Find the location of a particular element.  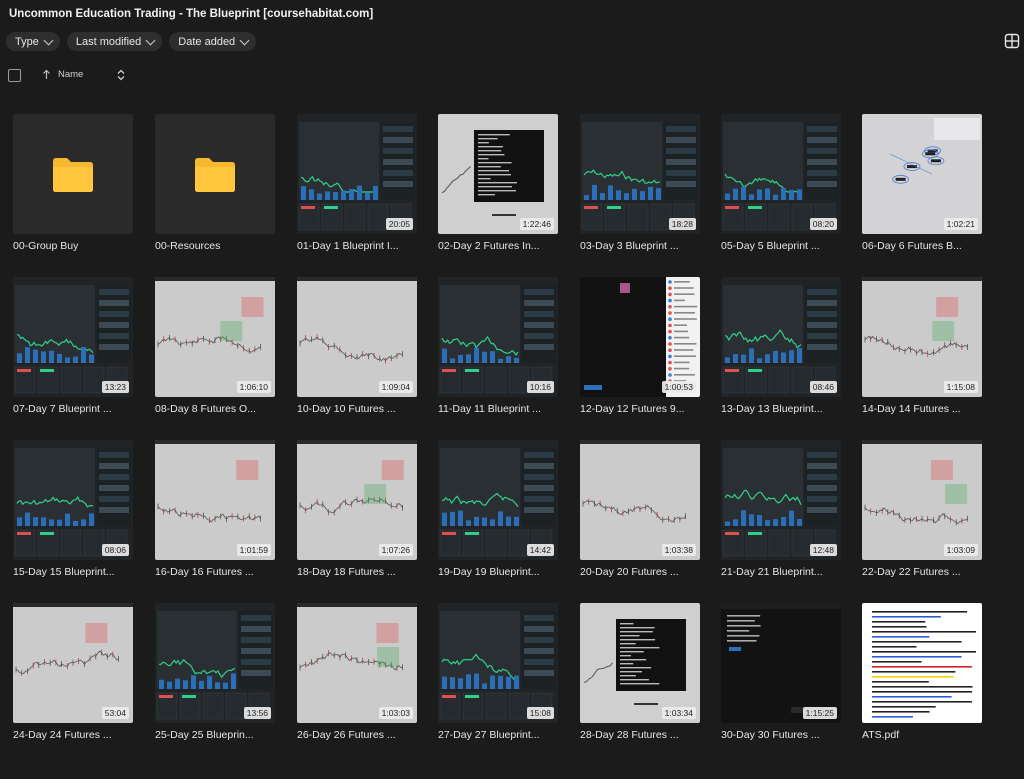

thumbnail: 1:07:26 is located at coordinates (357, 500).